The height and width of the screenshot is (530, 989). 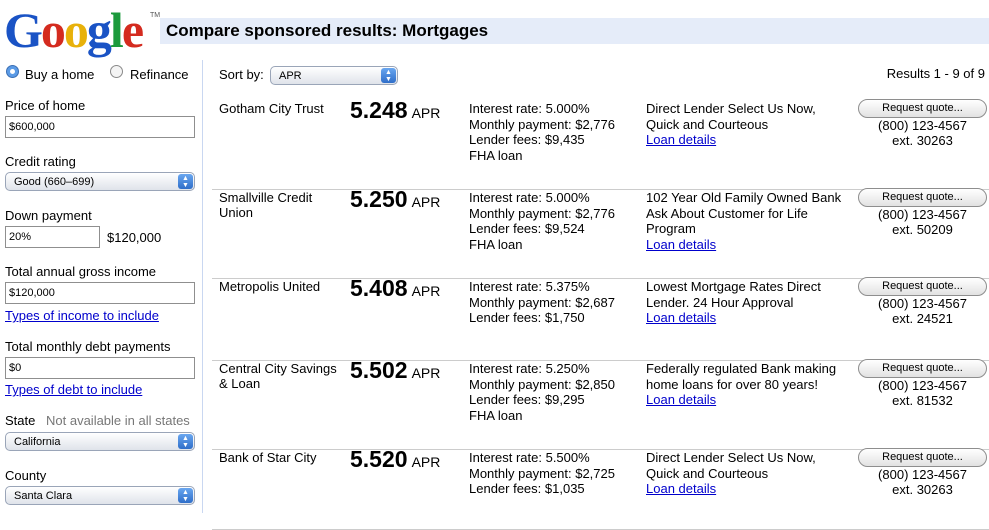 I want to click on debt-input: $0, so click(x=100, y=368).